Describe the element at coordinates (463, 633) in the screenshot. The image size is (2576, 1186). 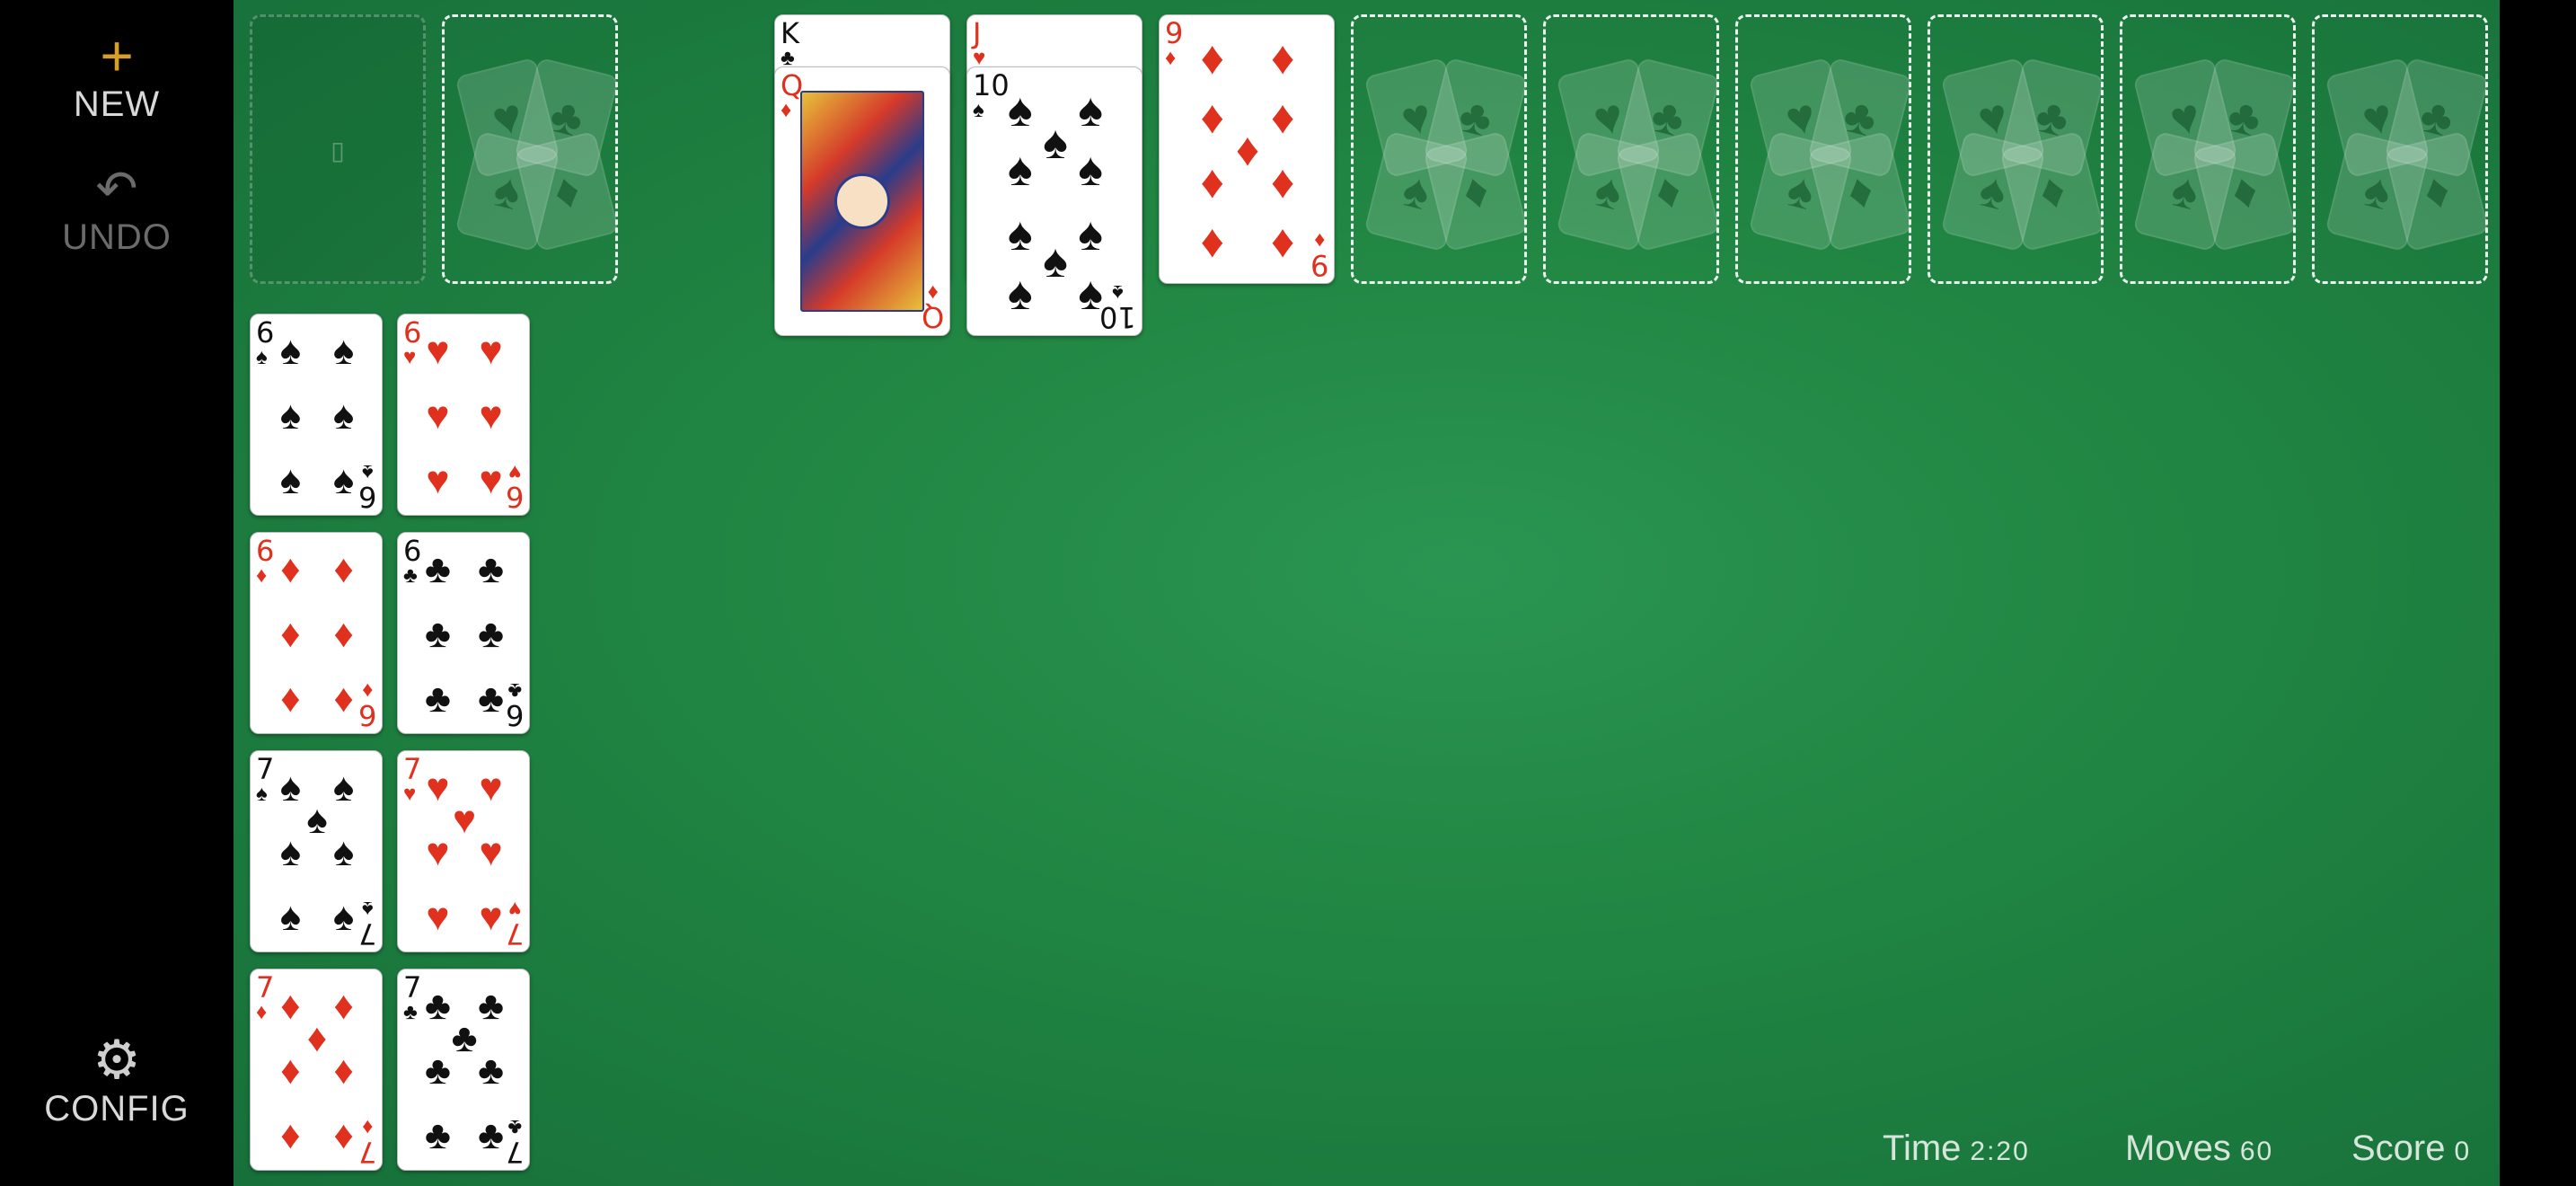
I see `playing-card: 6 ♣ ♣ ♣ ♣ ♣ ♣ ♣ 6 ♣` at that location.